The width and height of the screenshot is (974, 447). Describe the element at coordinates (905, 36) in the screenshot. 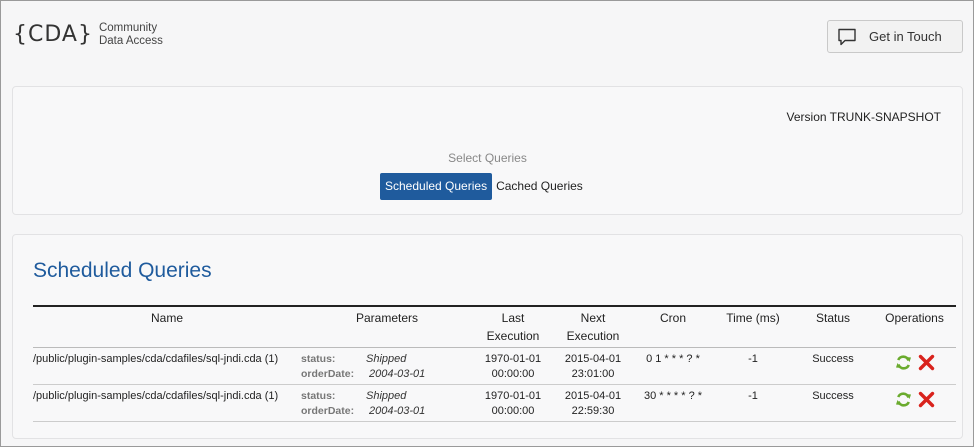

I see `get-in-touch-label: Get in Touch` at that location.